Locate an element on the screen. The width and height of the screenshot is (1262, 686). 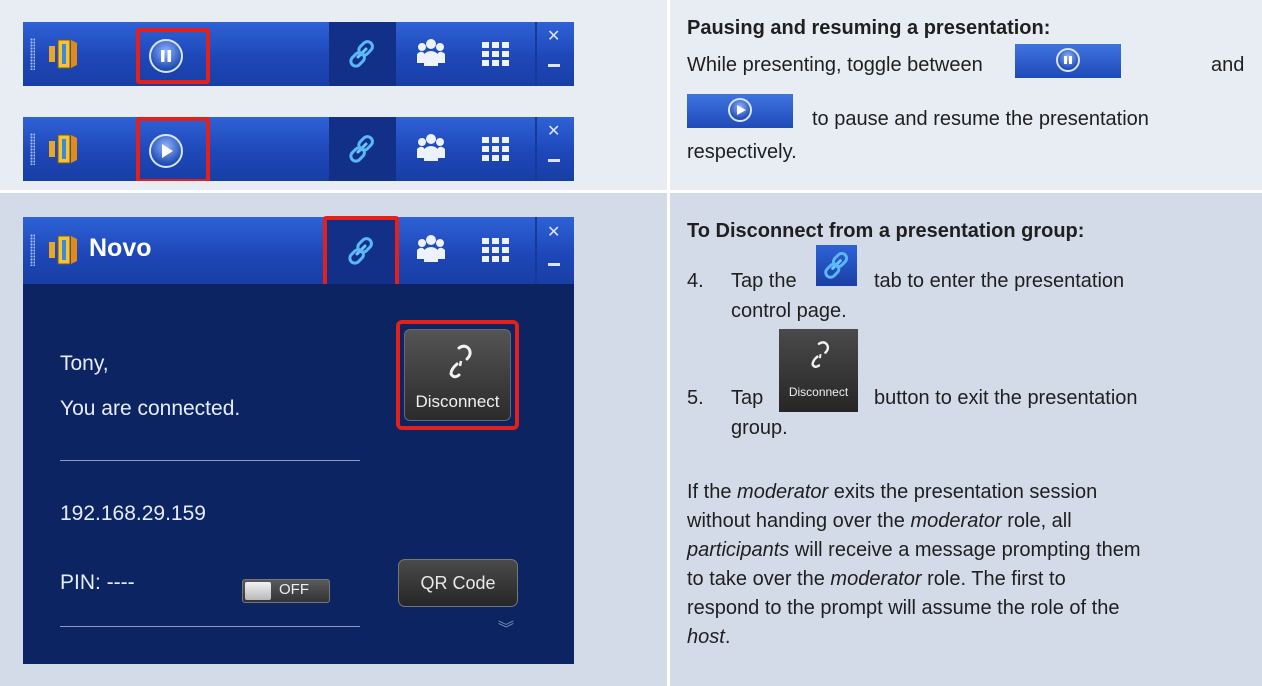
step-text: control page. is located at coordinates (789, 311).